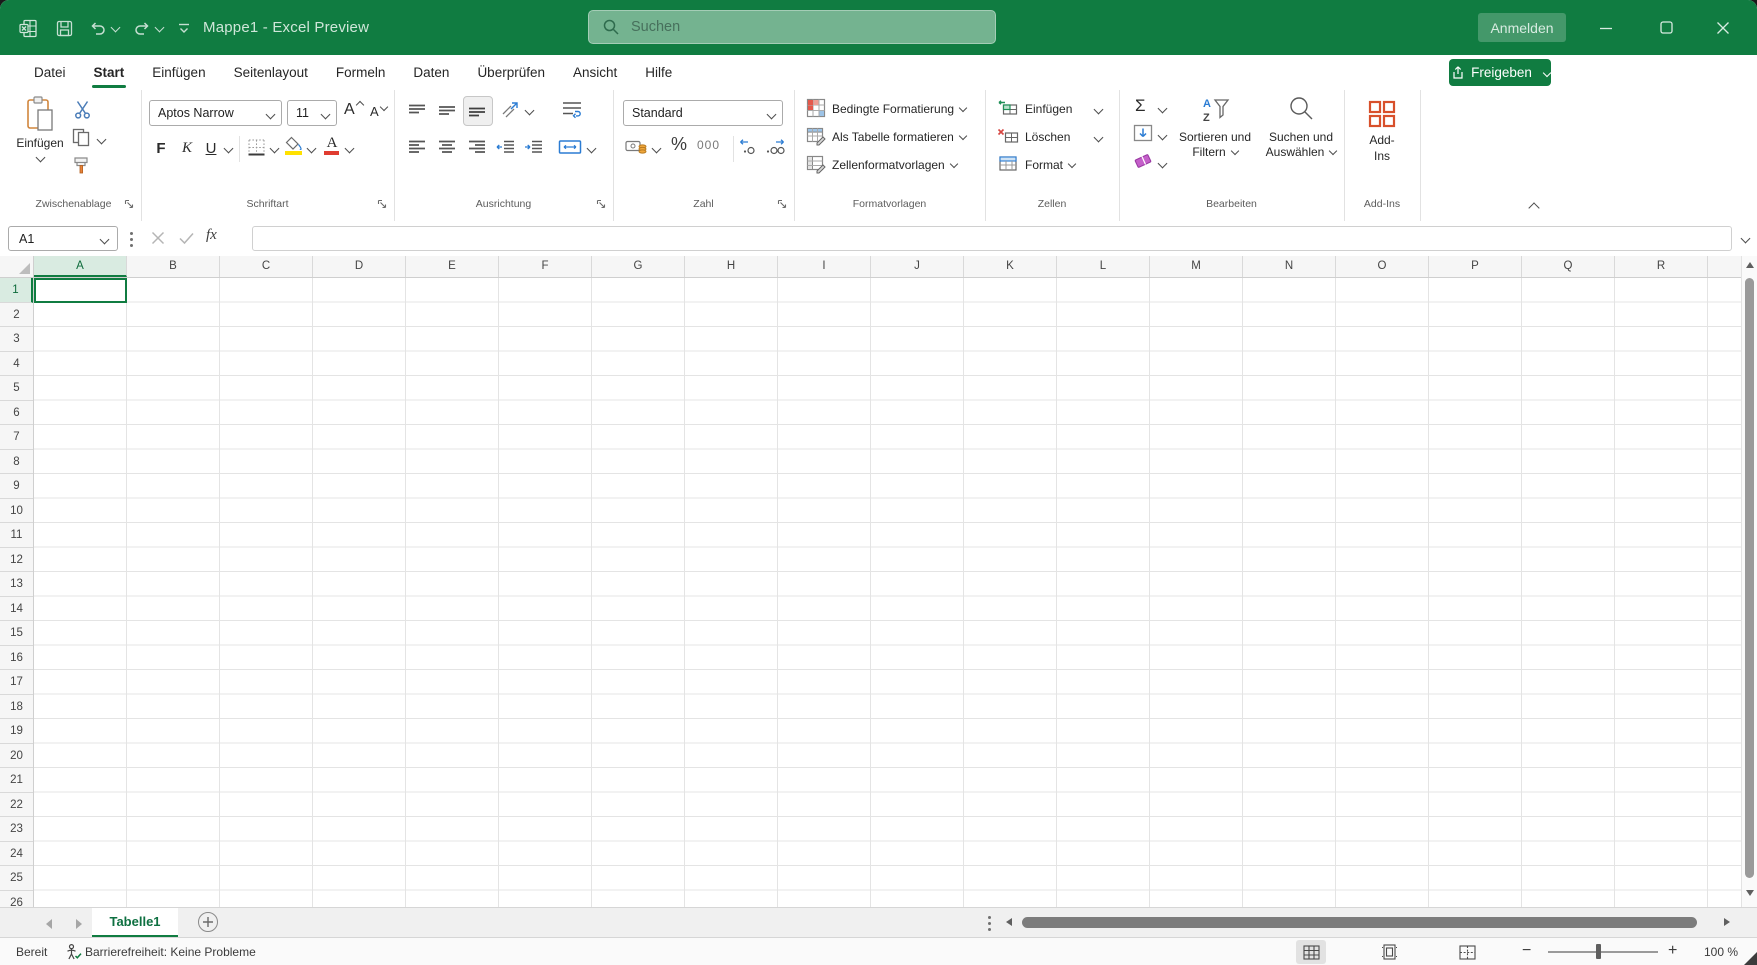  I want to click on row-header: 1, so click(16, 290).